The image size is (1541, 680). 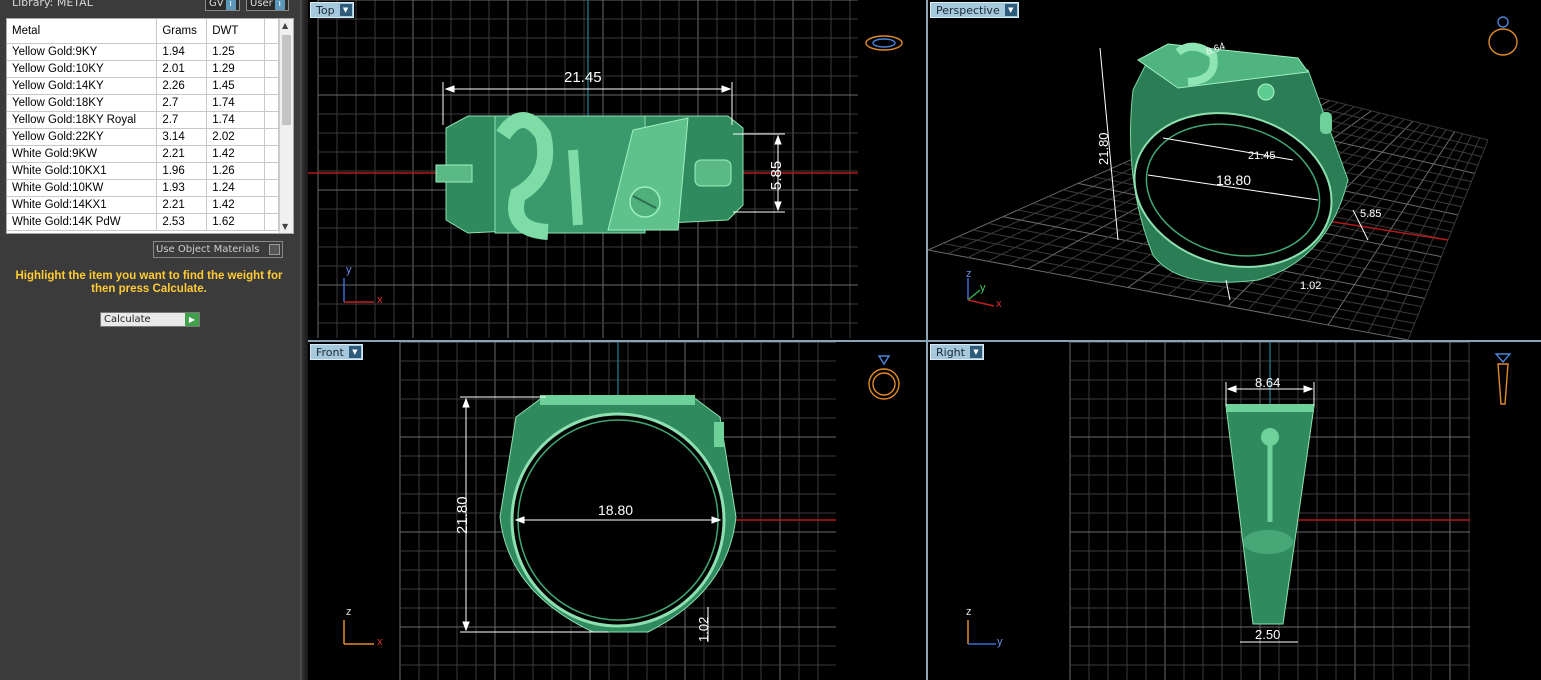 I want to click on column-header-metal: Metal, so click(x=82, y=31).